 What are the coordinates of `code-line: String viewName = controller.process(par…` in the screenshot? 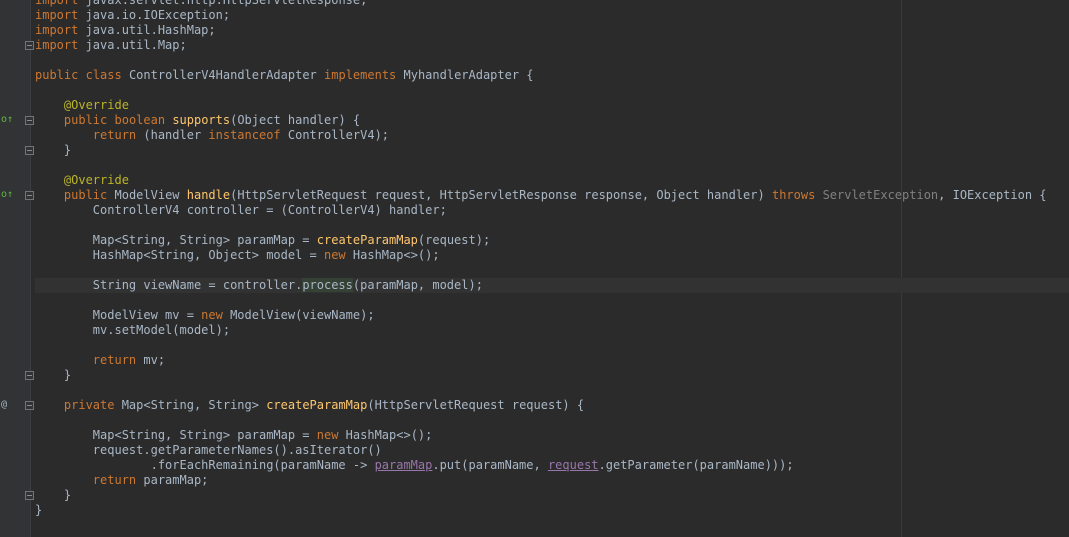 It's located at (552, 285).